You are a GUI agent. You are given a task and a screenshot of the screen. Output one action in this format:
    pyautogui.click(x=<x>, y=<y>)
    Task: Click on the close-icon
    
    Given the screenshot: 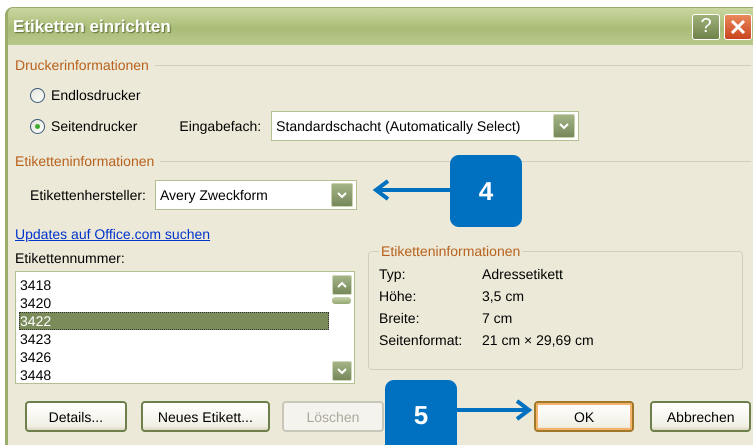 What is the action you would take?
    pyautogui.click(x=738, y=26)
    